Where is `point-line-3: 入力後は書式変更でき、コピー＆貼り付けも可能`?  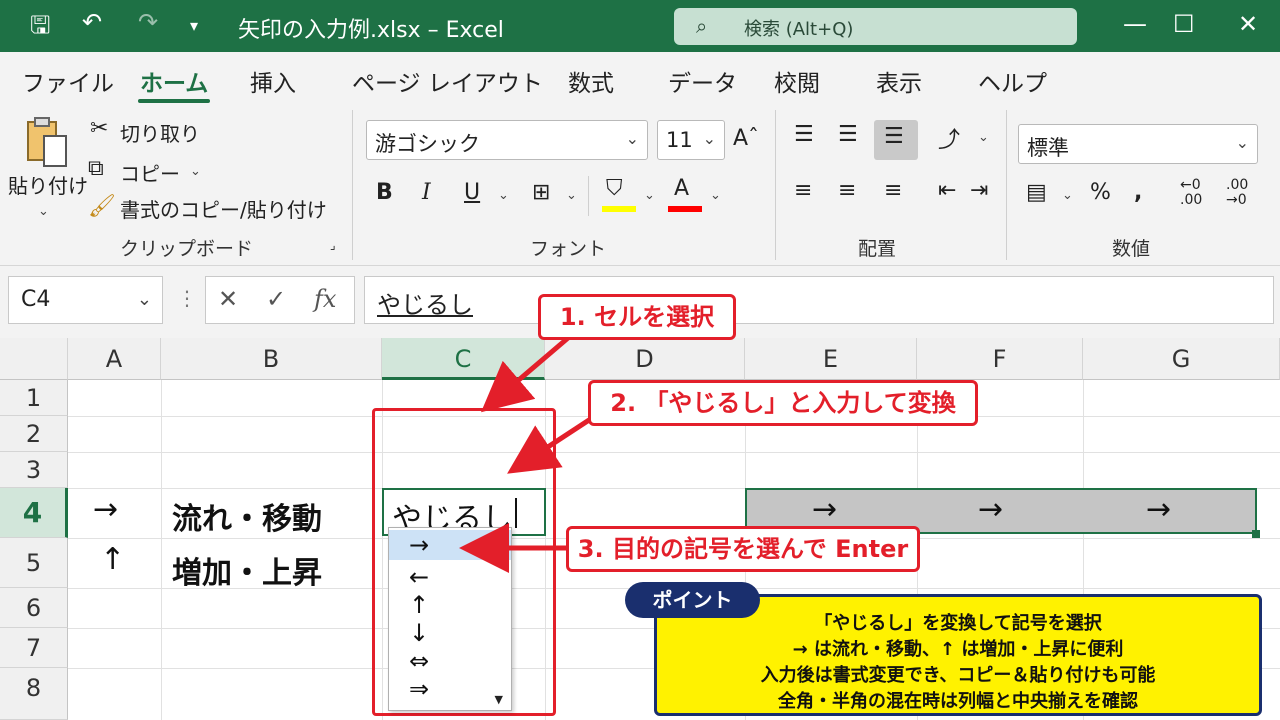
point-line-3: 入力後は書式変更でき、コピー＆貼り付けも可能 is located at coordinates (958, 675).